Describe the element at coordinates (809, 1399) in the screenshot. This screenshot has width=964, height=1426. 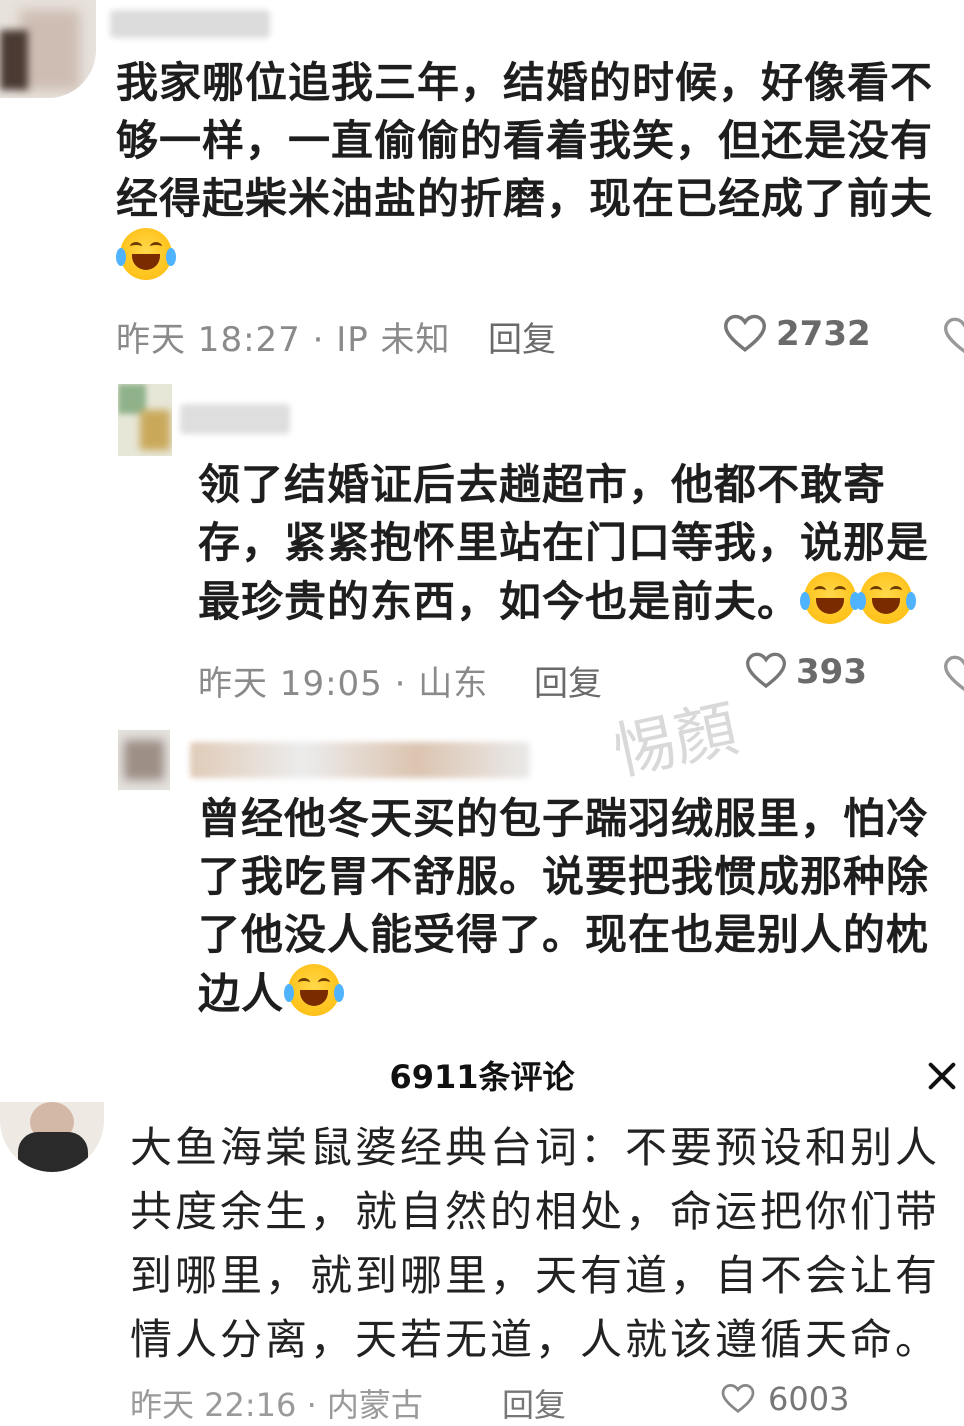
I see `like-count: 6003` at that location.